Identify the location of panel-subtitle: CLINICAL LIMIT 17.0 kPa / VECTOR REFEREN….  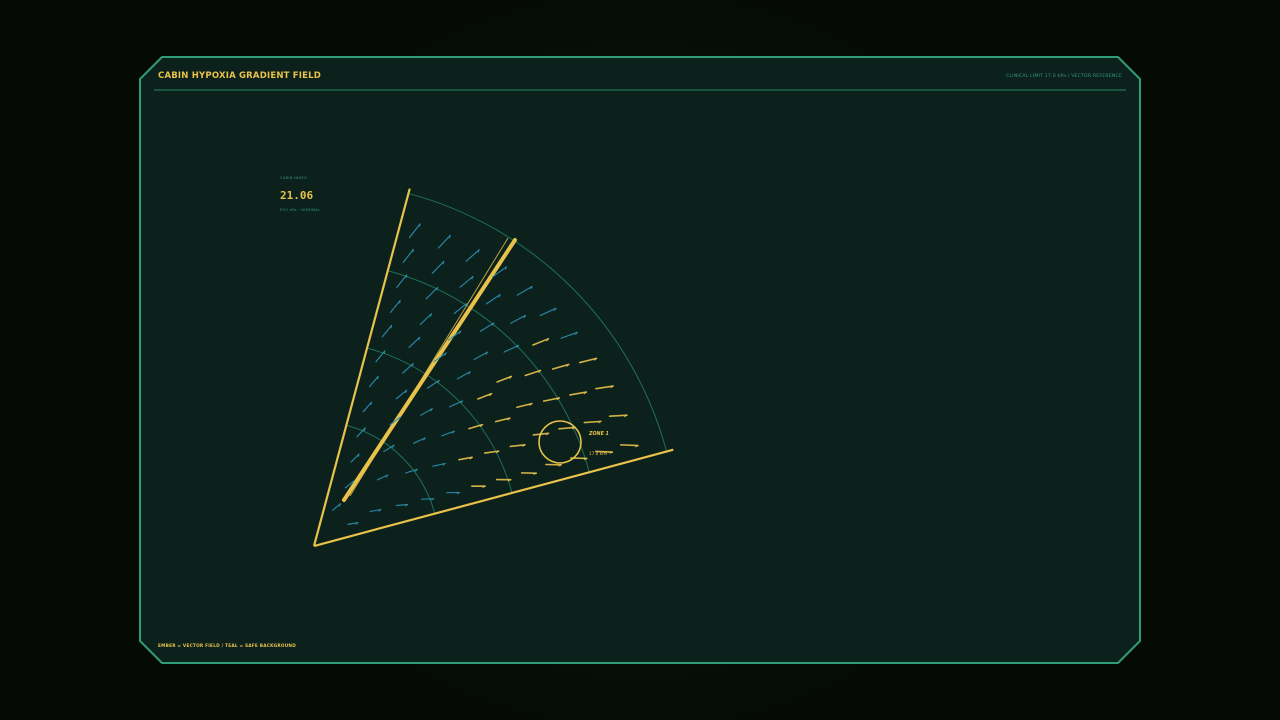
(1064, 76).